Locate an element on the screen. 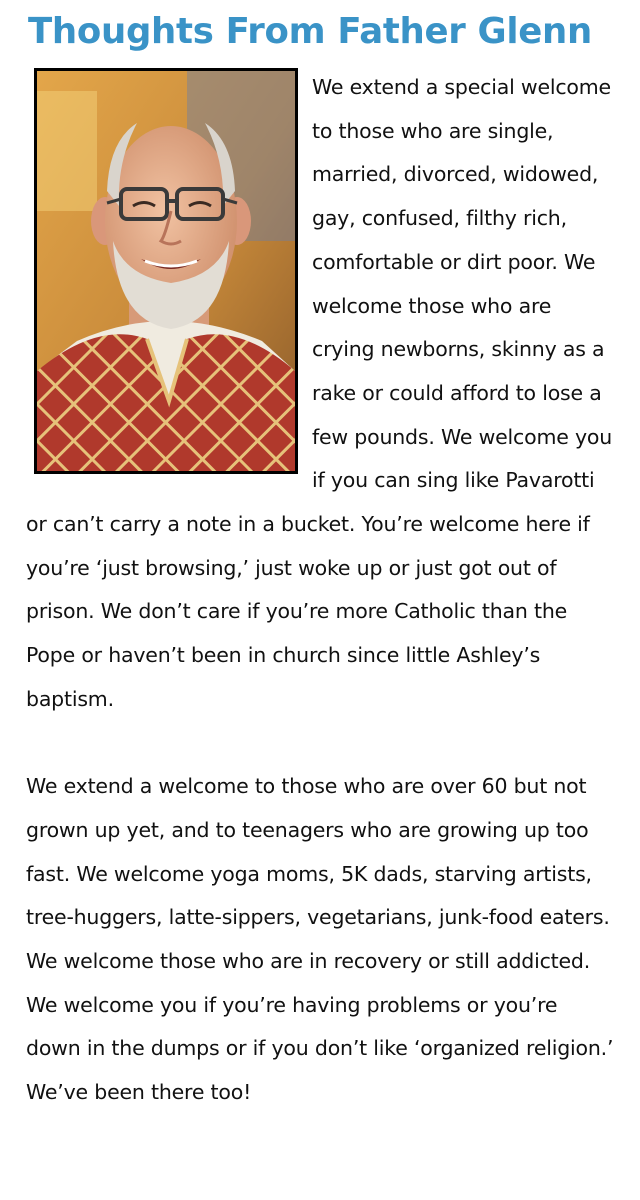  portrait-illustration is located at coordinates (166, 271).